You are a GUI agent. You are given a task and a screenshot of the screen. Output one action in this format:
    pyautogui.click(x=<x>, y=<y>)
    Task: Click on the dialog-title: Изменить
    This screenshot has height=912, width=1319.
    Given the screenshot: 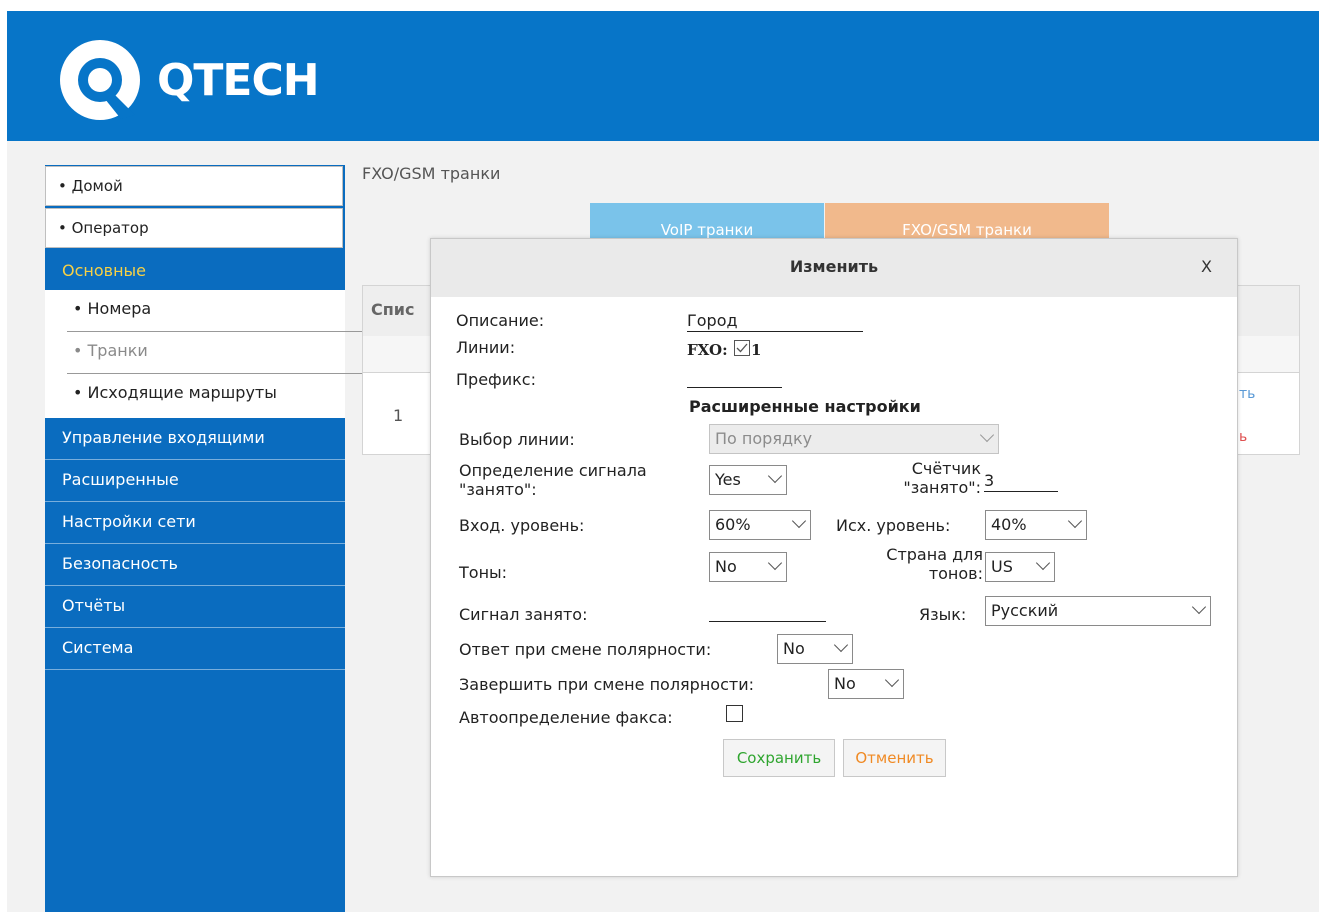 What is the action you would take?
    pyautogui.click(x=834, y=266)
    